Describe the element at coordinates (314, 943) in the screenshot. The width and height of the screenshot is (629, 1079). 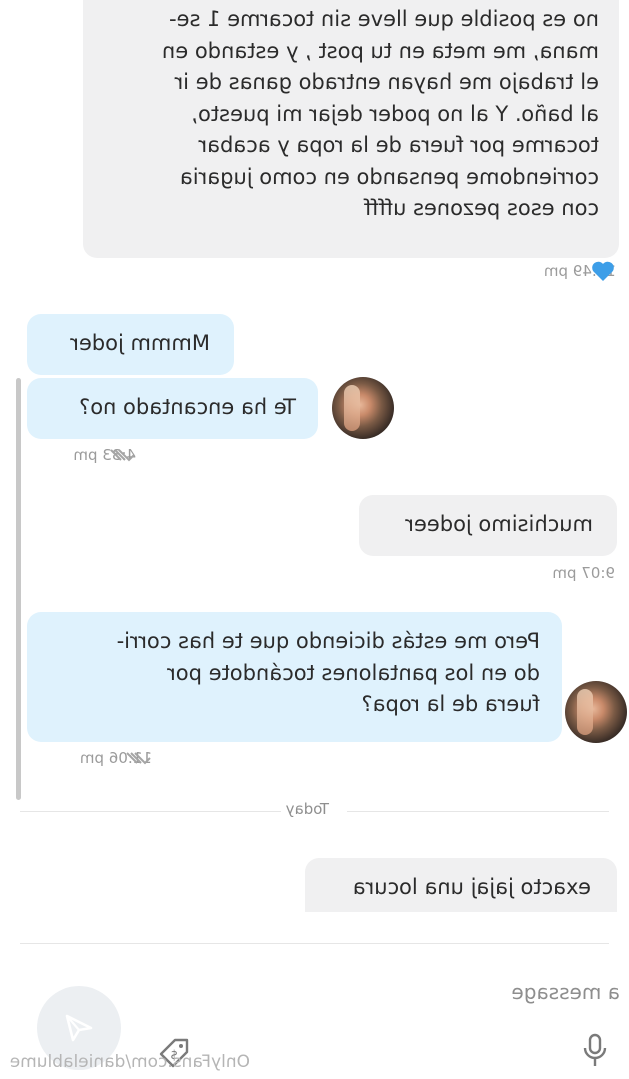
I see `composer-divider` at that location.